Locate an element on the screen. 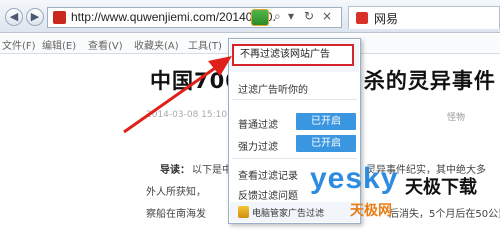 This screenshot has height=240, width=500. popup-header: 不再过滤该网站广告 is located at coordinates (294, 56).